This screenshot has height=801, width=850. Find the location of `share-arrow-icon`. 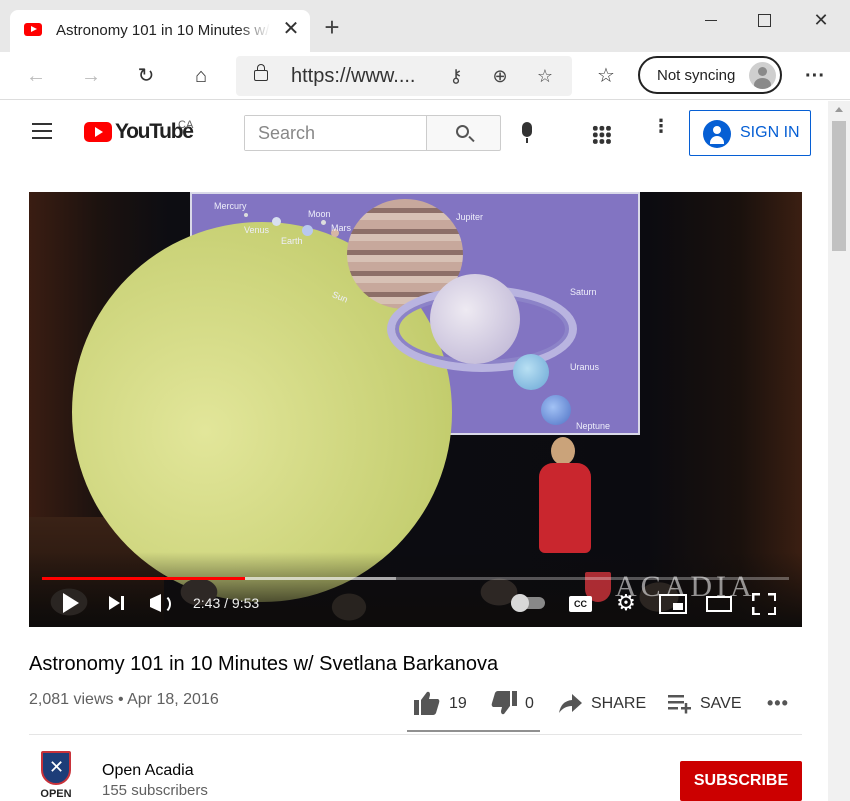

share-arrow-icon is located at coordinates (570, 703).